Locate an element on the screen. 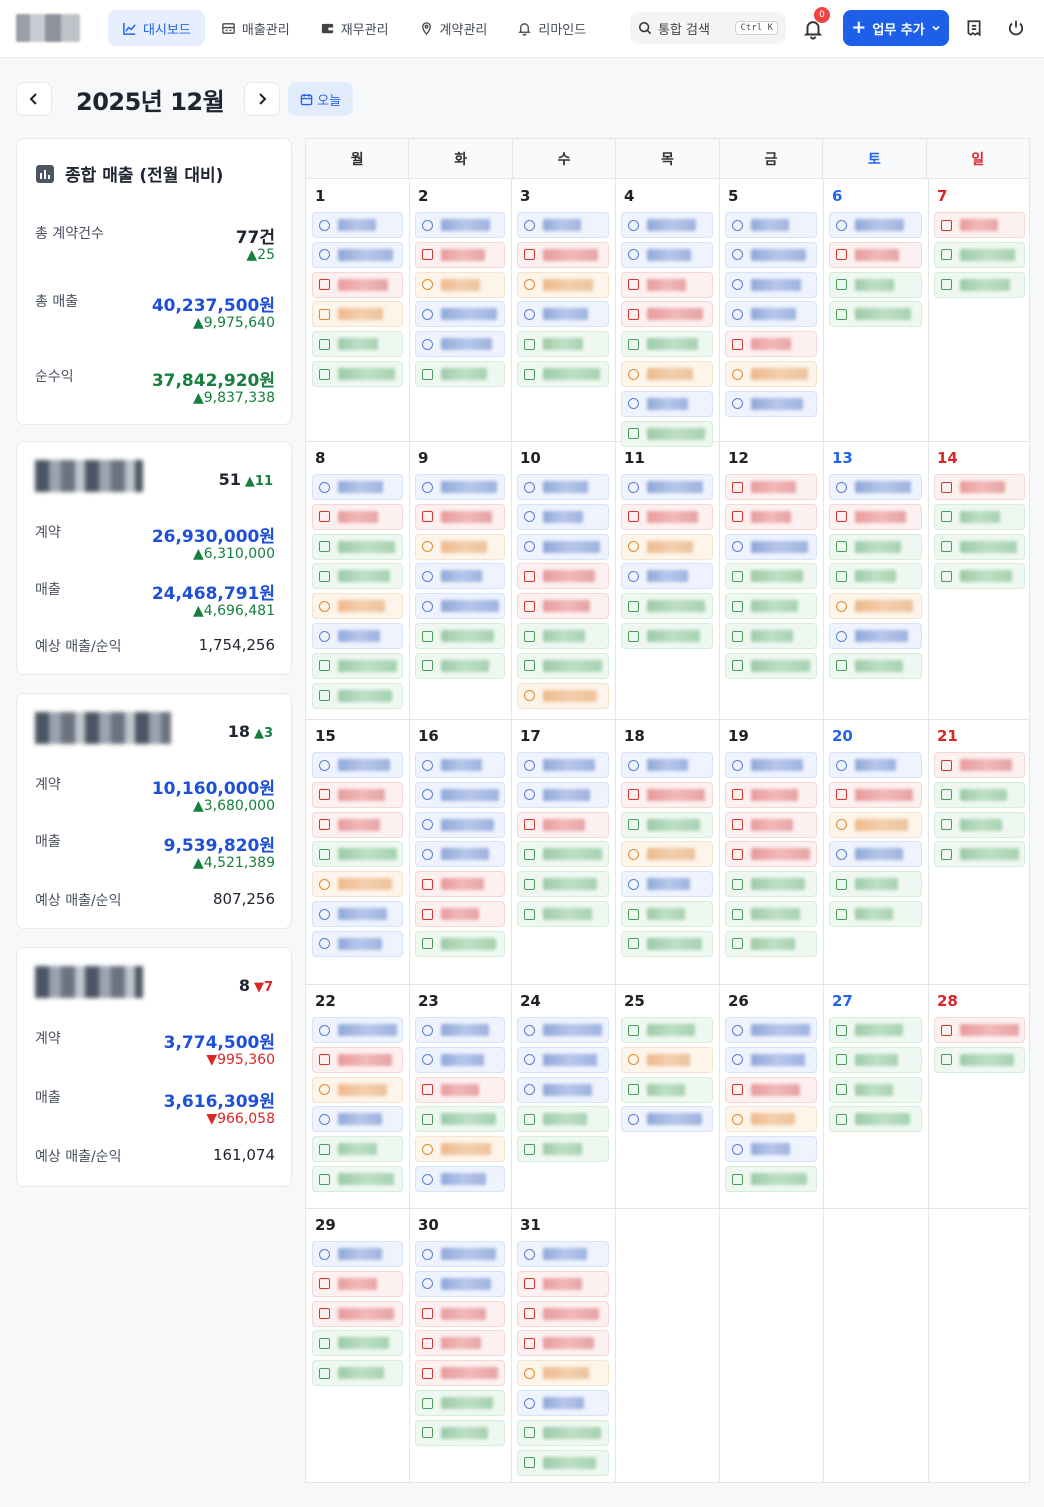  add-task-button: + 업무 추가 is located at coordinates (896, 28).